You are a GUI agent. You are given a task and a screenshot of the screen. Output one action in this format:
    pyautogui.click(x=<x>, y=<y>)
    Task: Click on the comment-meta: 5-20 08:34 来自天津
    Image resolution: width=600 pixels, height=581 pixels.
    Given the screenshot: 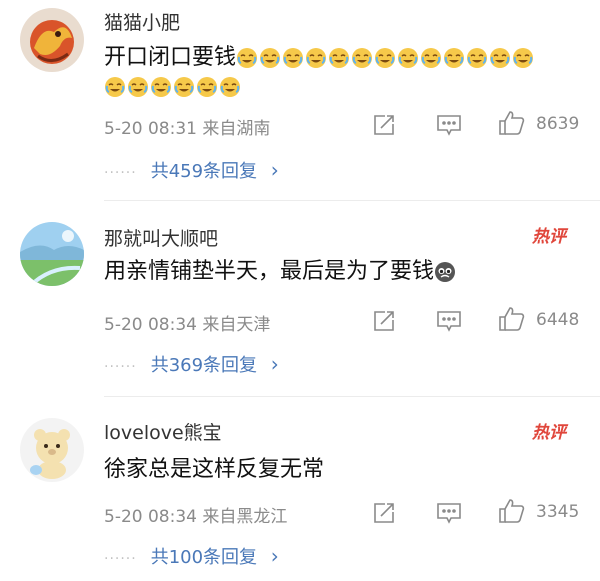 What is the action you would take?
    pyautogui.click(x=187, y=325)
    